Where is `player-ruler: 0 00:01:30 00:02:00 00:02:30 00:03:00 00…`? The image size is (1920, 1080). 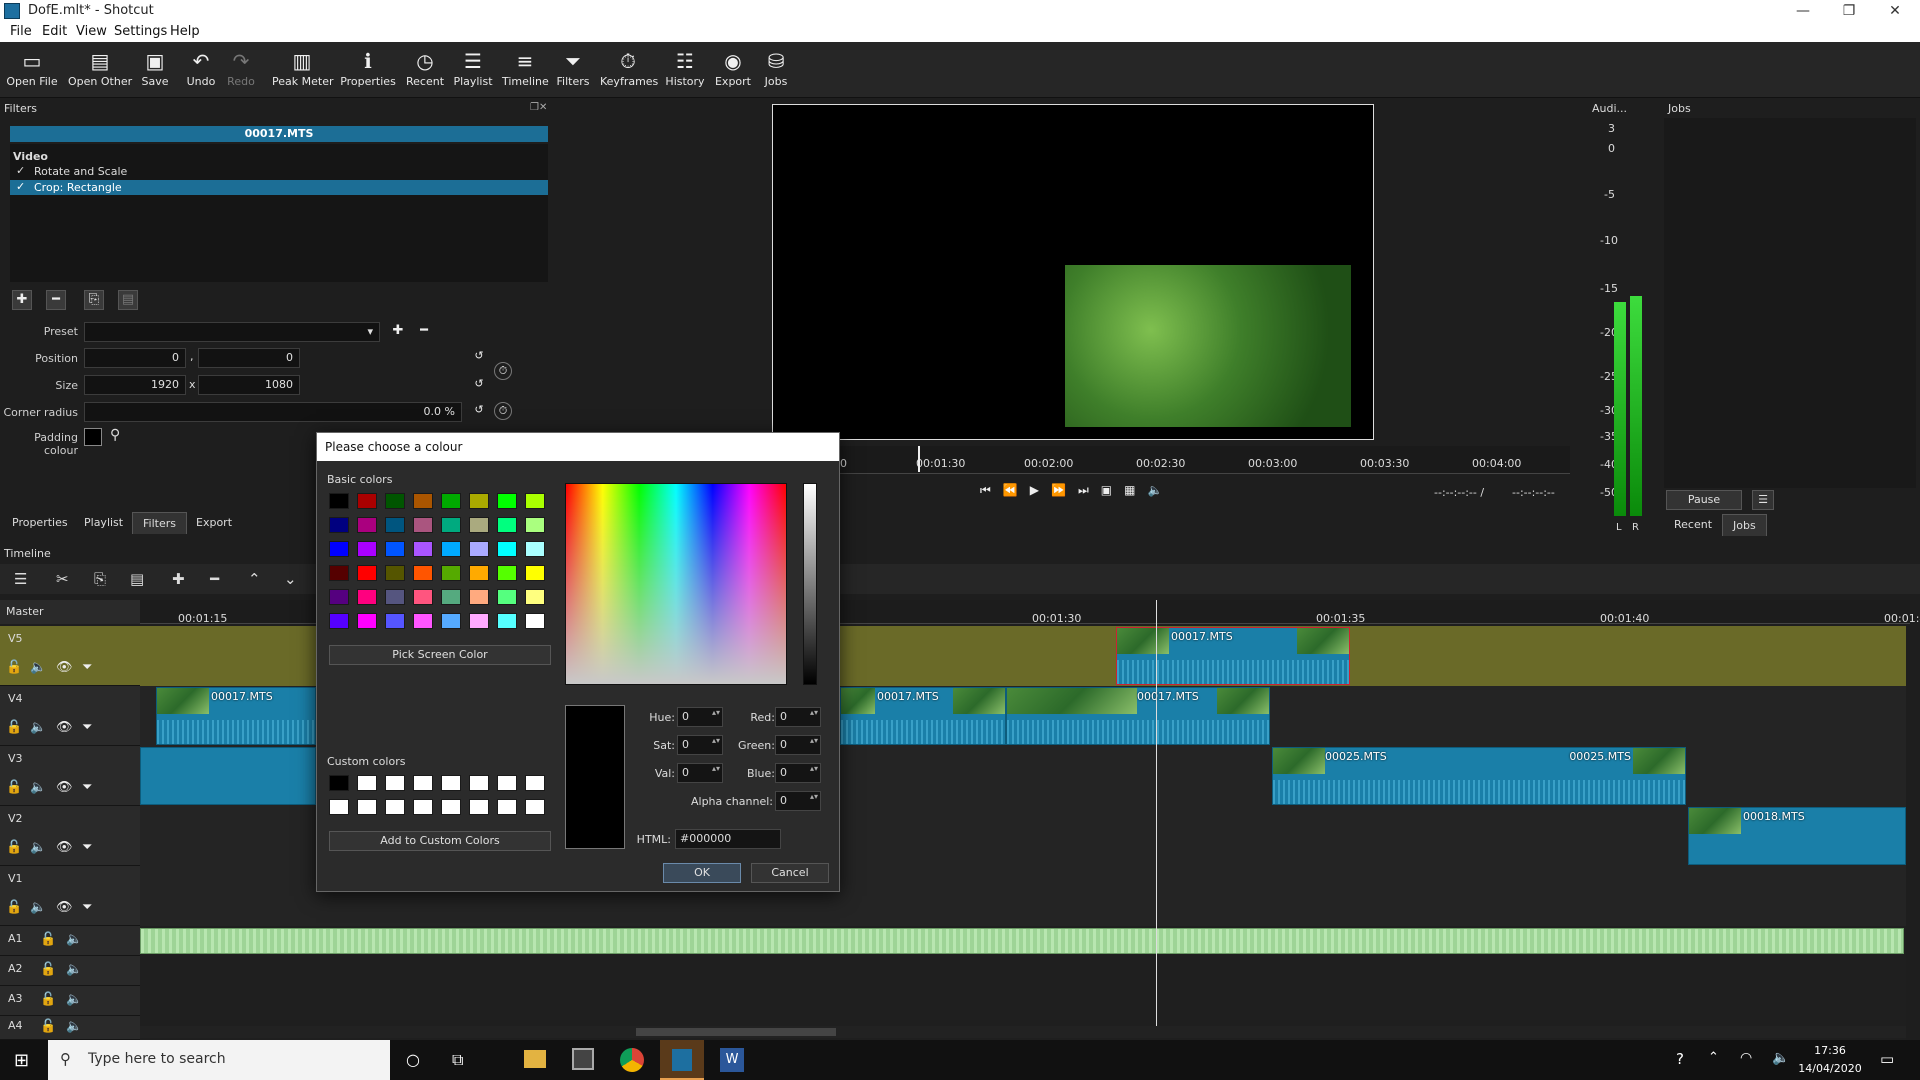
player-ruler: 0 00:01:30 00:02:00 00:02:30 00:03:00 00… is located at coordinates (1205, 460).